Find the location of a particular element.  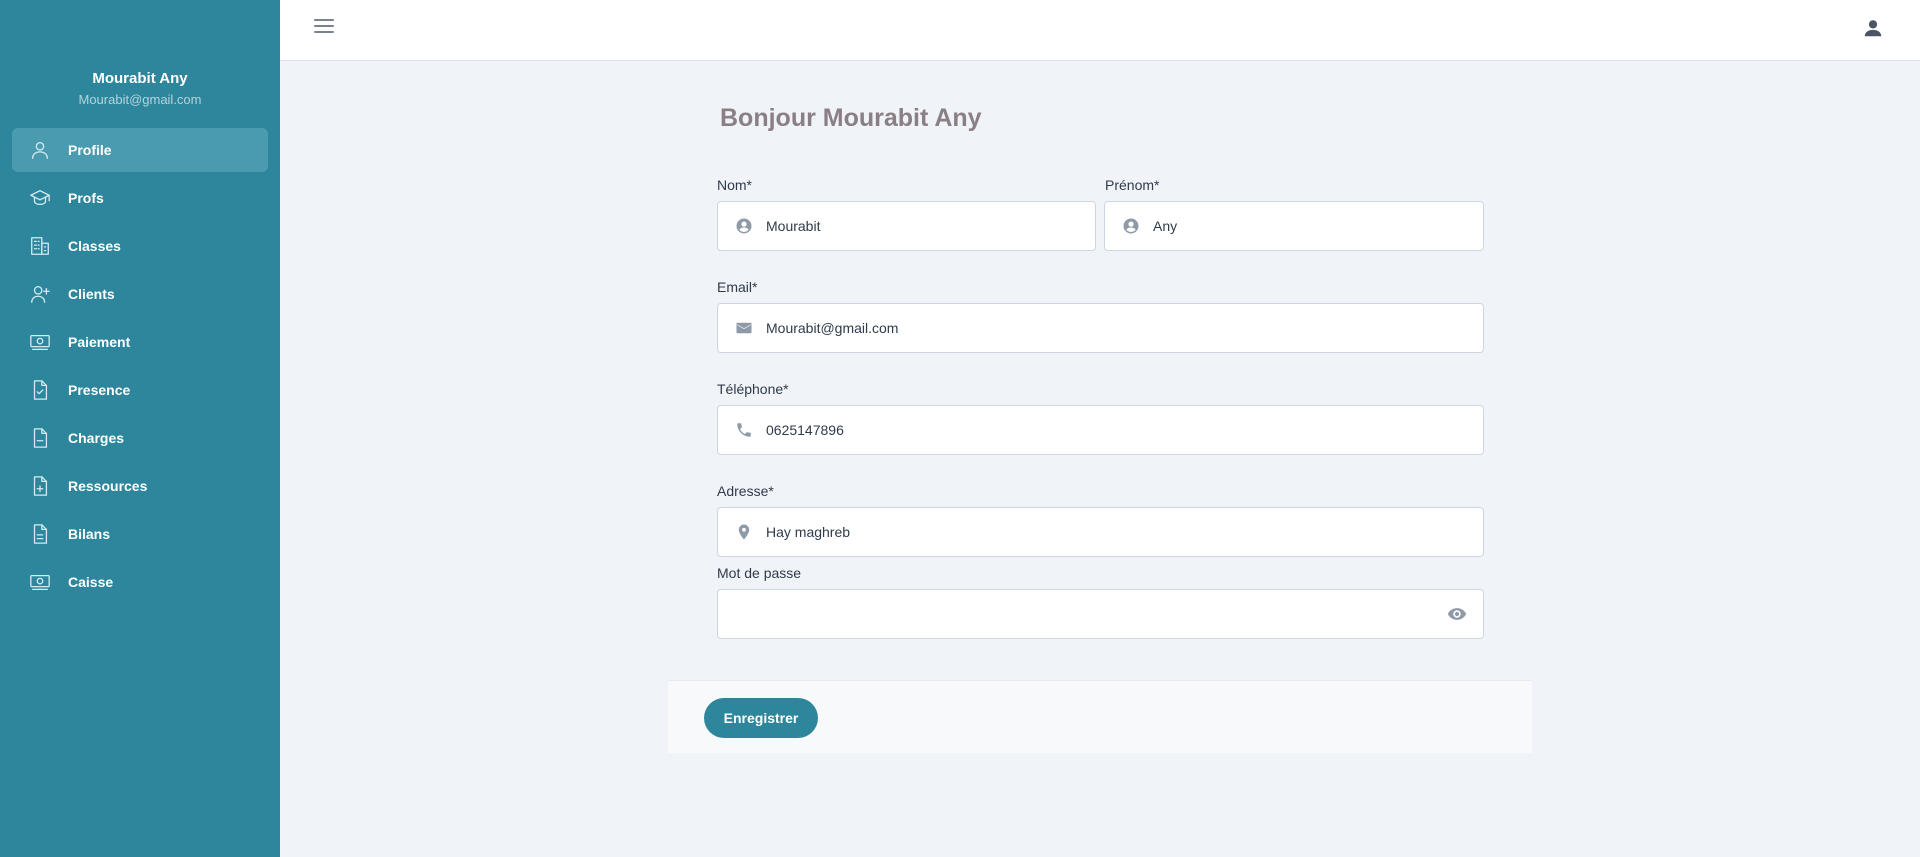

sidebar-item-charges: Charges is located at coordinates (140, 438).